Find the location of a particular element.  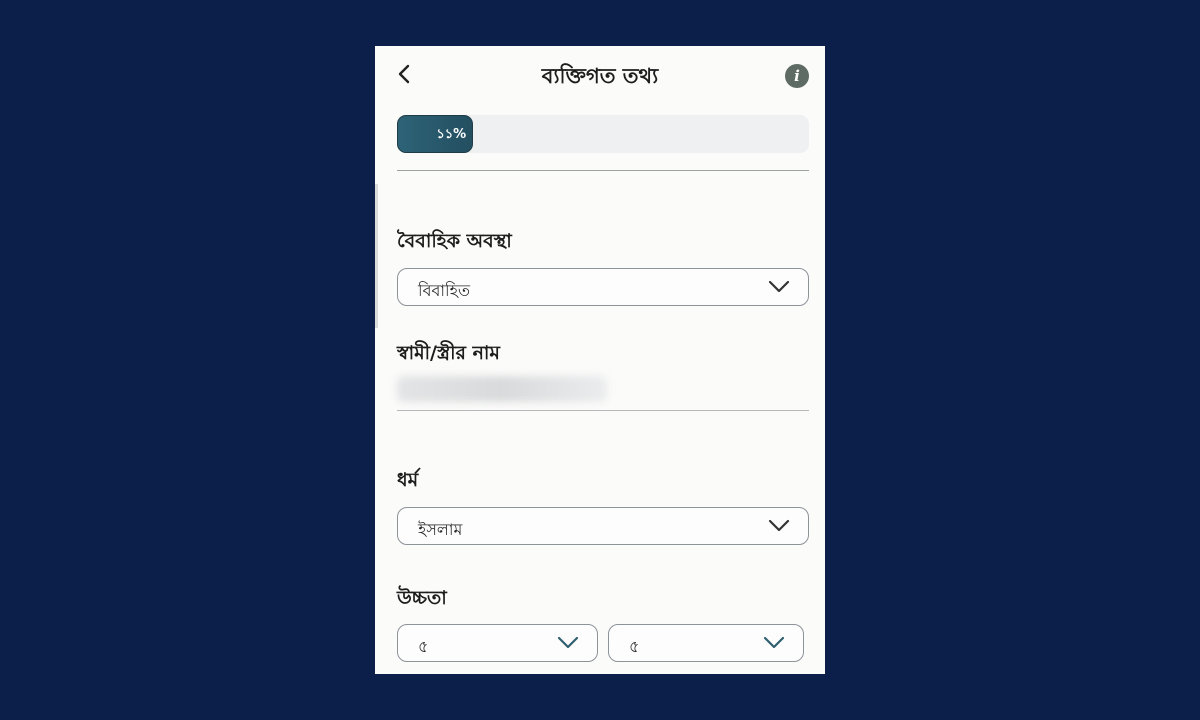

religion-value: ইসলাম is located at coordinates (440, 529).